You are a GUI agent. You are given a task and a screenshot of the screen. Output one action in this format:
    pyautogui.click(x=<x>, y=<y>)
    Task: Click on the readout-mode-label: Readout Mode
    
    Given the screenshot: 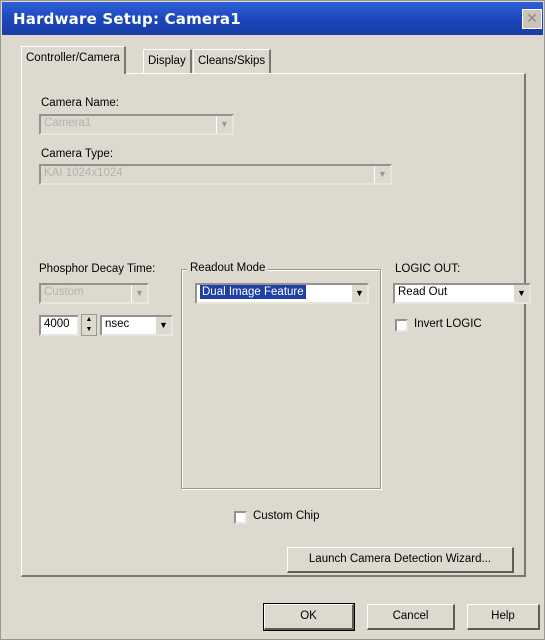 What is the action you would take?
    pyautogui.click(x=228, y=268)
    